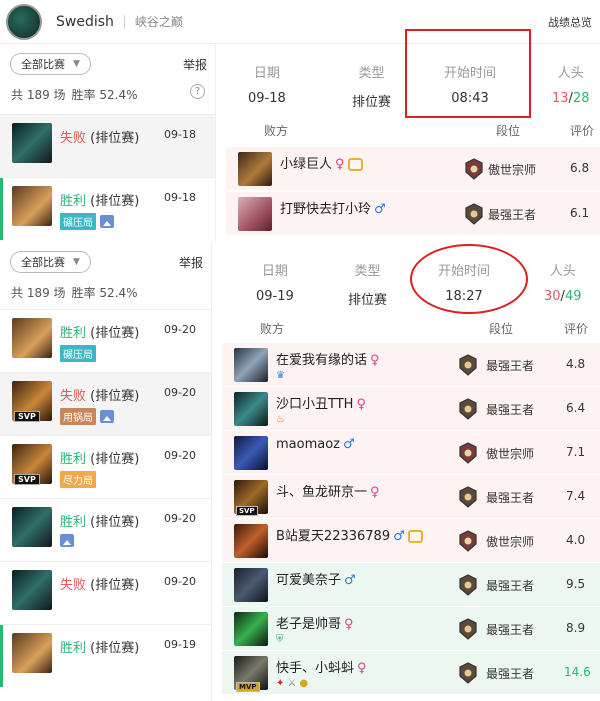 Image resolution: width=600 pixels, height=701 pixels. Describe the element at coordinates (562, 296) in the screenshot. I see `info-value: 30/49` at that location.